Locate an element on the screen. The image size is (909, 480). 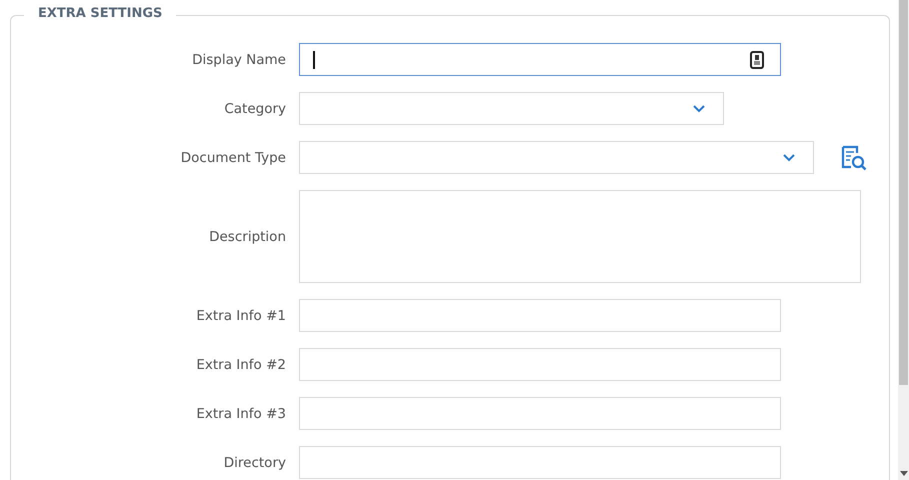
field-label: Document Type is located at coordinates (233, 158).